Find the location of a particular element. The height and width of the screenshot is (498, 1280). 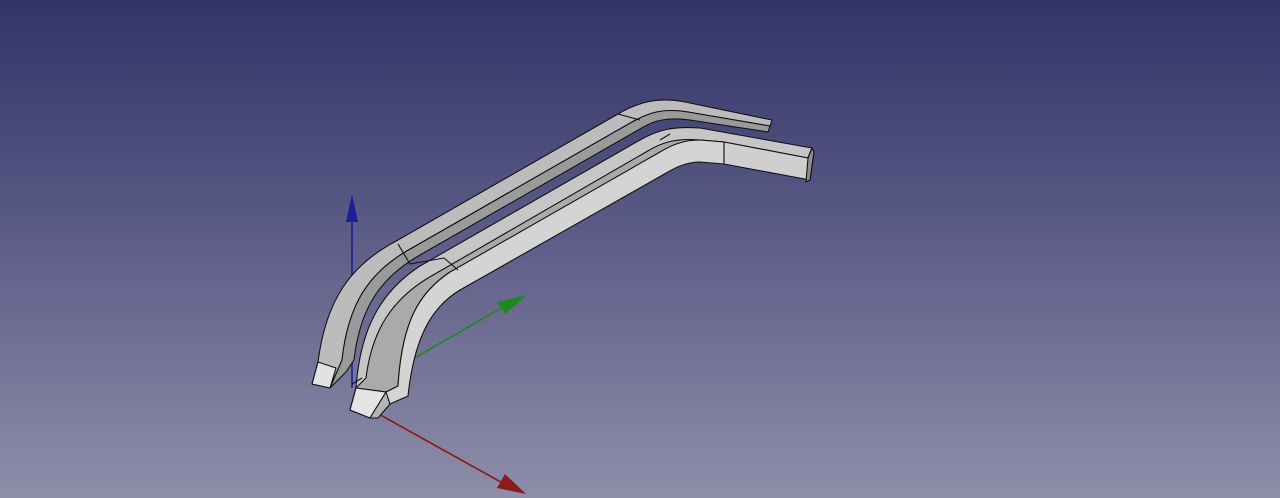

x-axis-arrow-icon is located at coordinates (511, 484).